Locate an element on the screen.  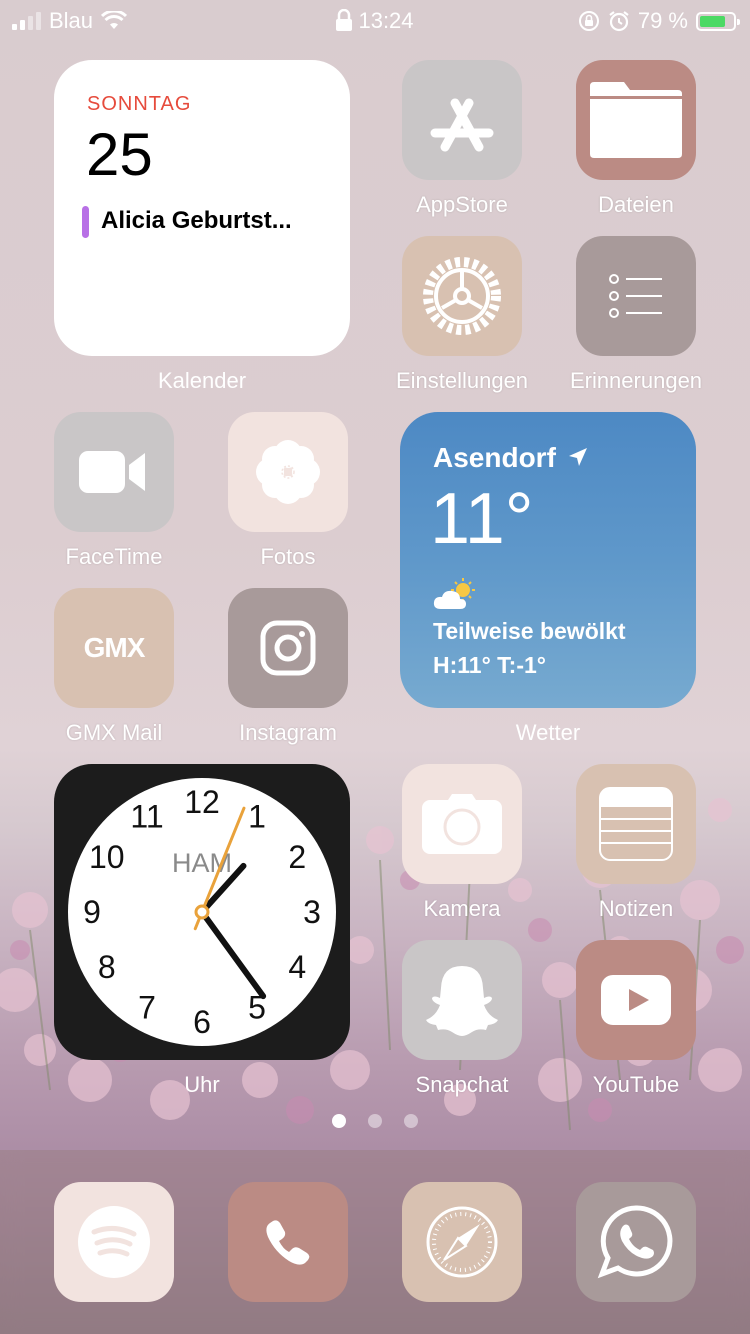
app-fotos: Fotos is located at coordinates (288, 491).